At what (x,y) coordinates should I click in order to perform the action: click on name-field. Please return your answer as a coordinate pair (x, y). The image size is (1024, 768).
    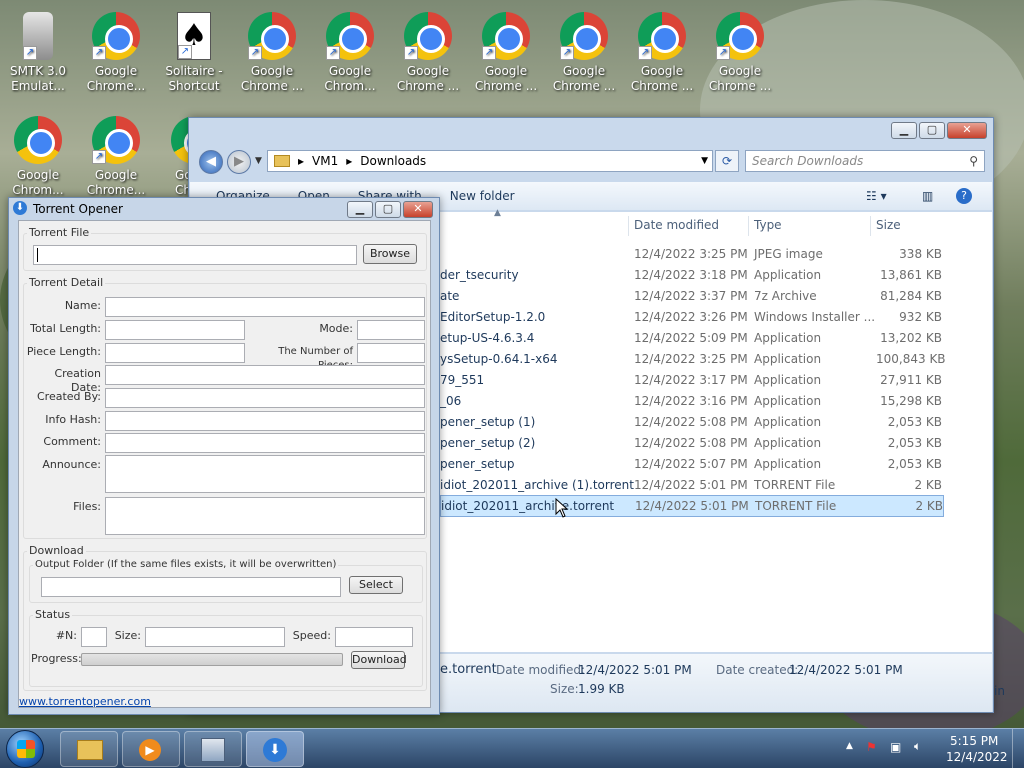
    Looking at the image, I should click on (265, 307).